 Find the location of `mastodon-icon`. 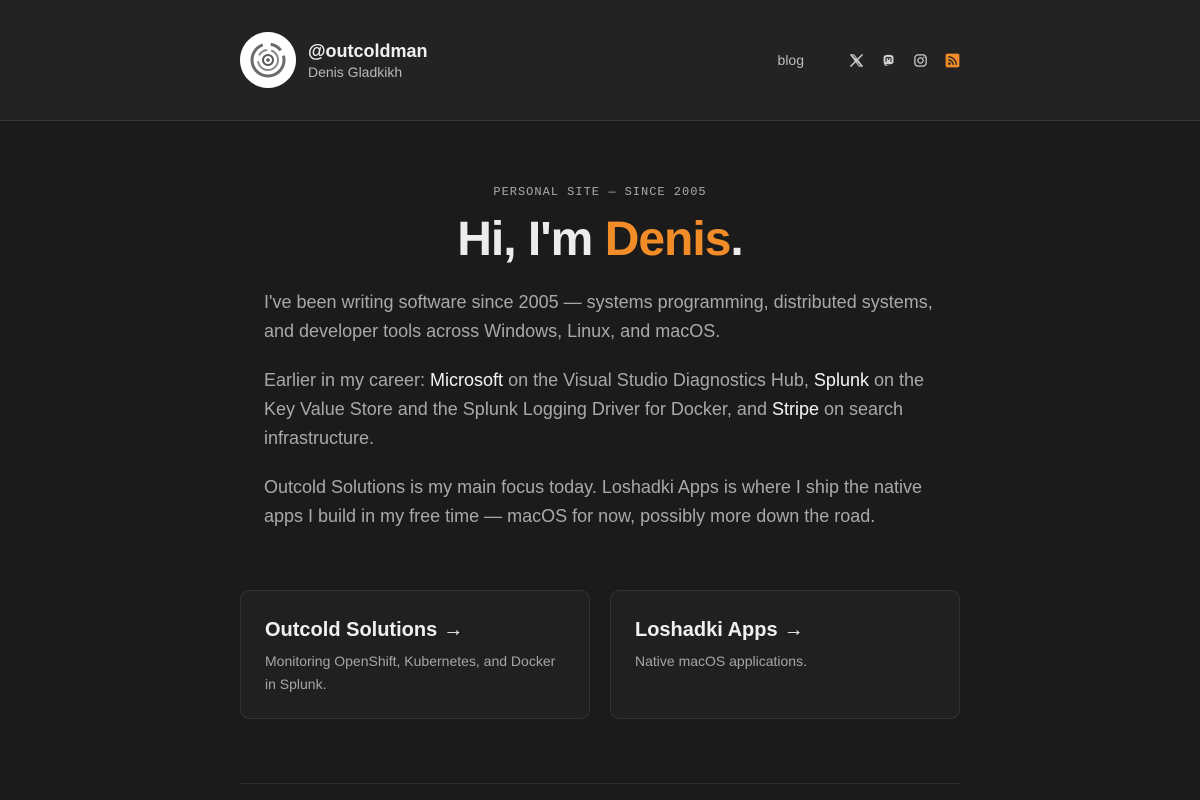

mastodon-icon is located at coordinates (888, 60).